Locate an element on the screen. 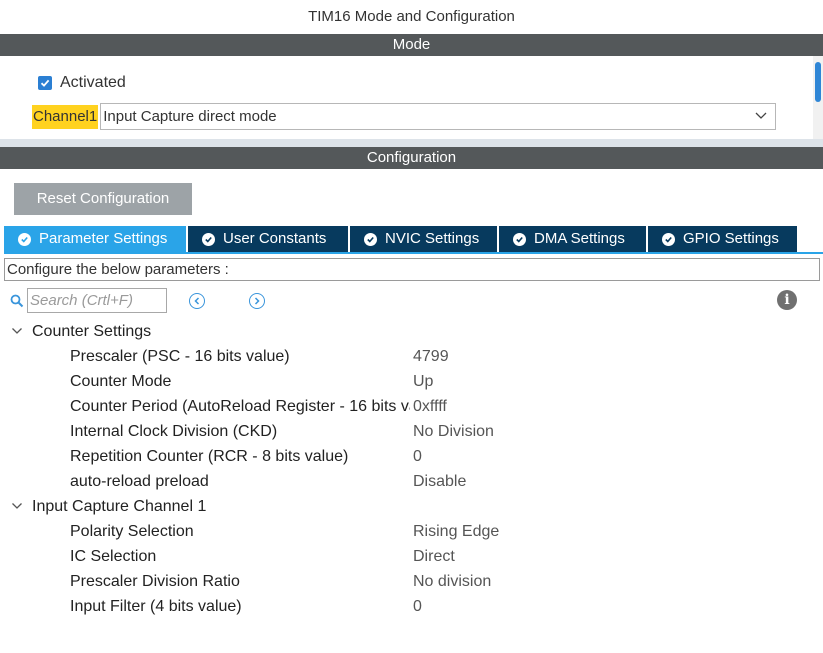 The image size is (823, 653). next-result-button is located at coordinates (257, 301).